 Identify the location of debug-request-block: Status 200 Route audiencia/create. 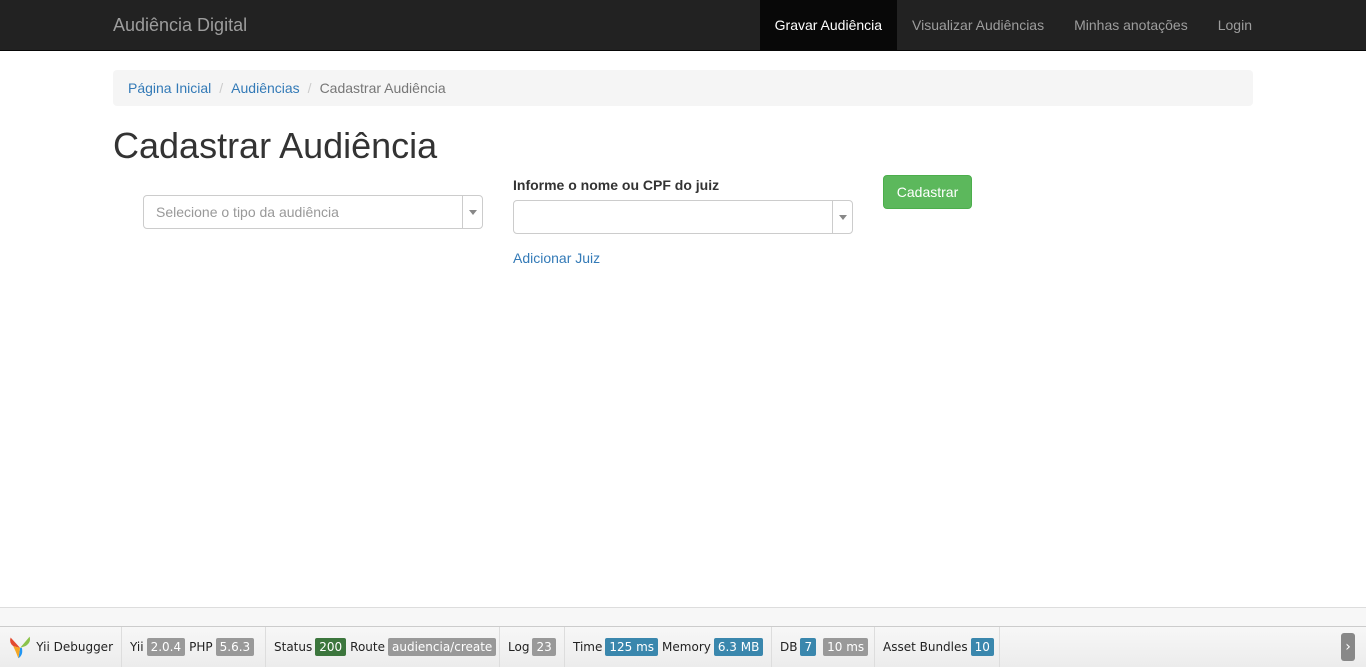
(383, 647).